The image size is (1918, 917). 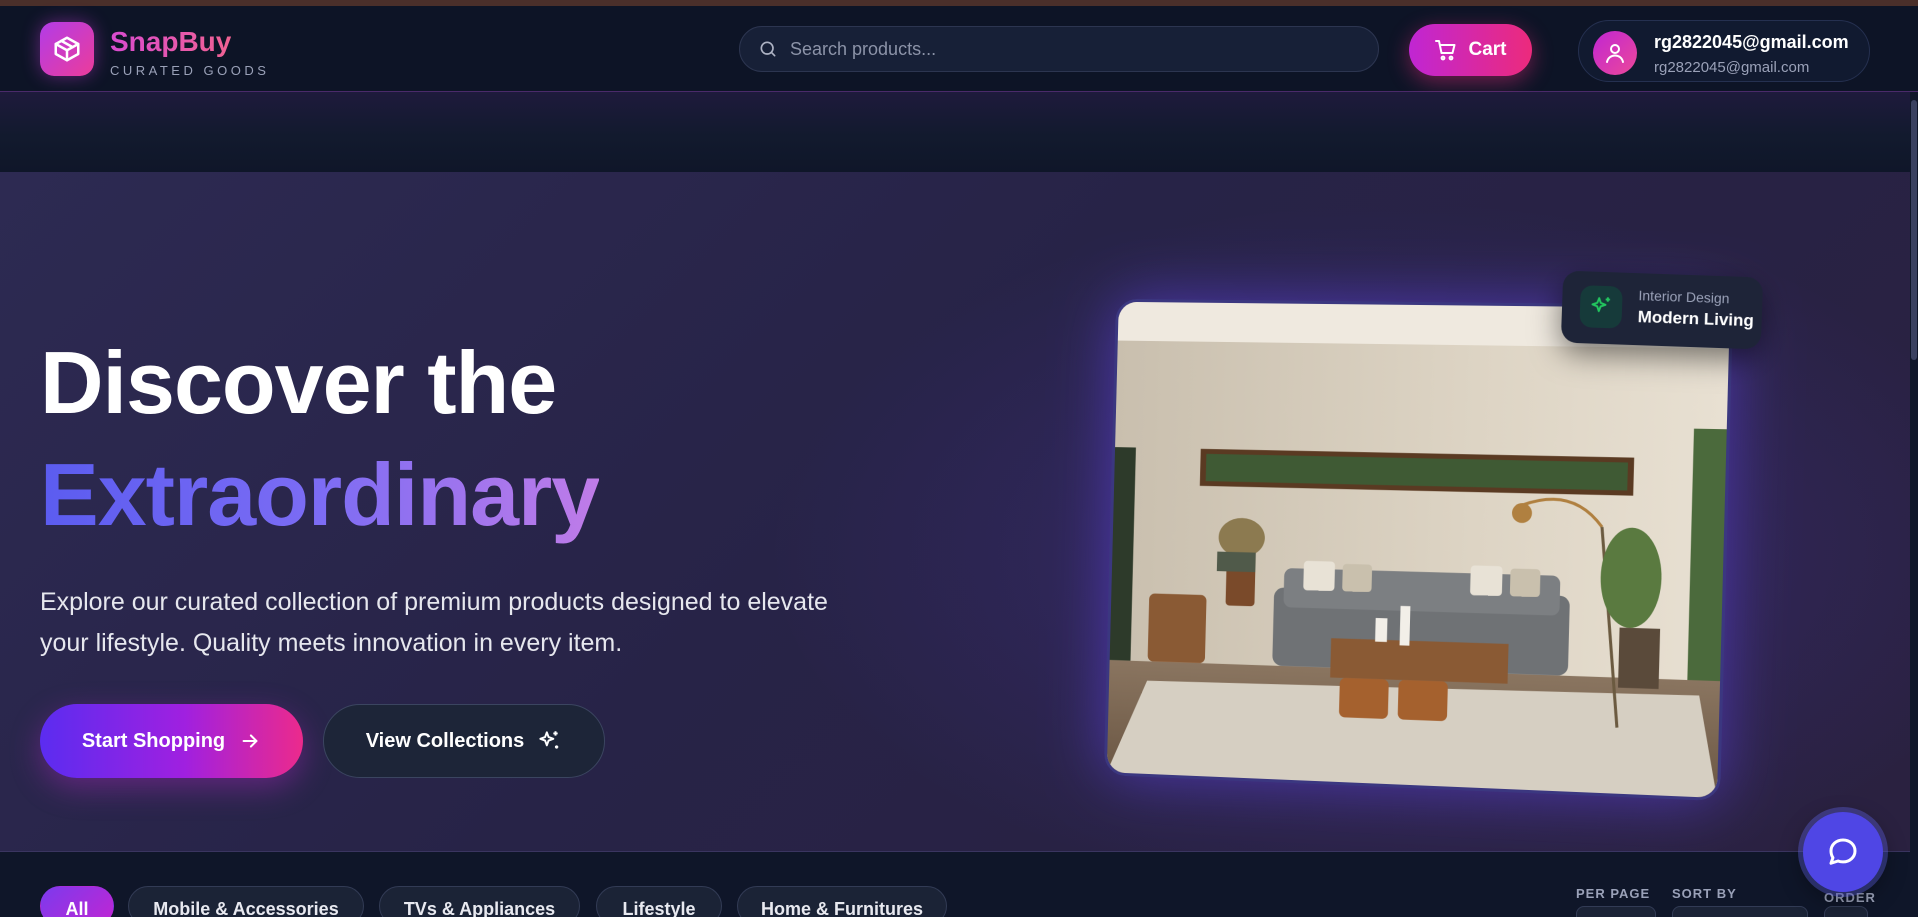 What do you see at coordinates (250, 741) in the screenshot?
I see `arrow-right-icon` at bounding box center [250, 741].